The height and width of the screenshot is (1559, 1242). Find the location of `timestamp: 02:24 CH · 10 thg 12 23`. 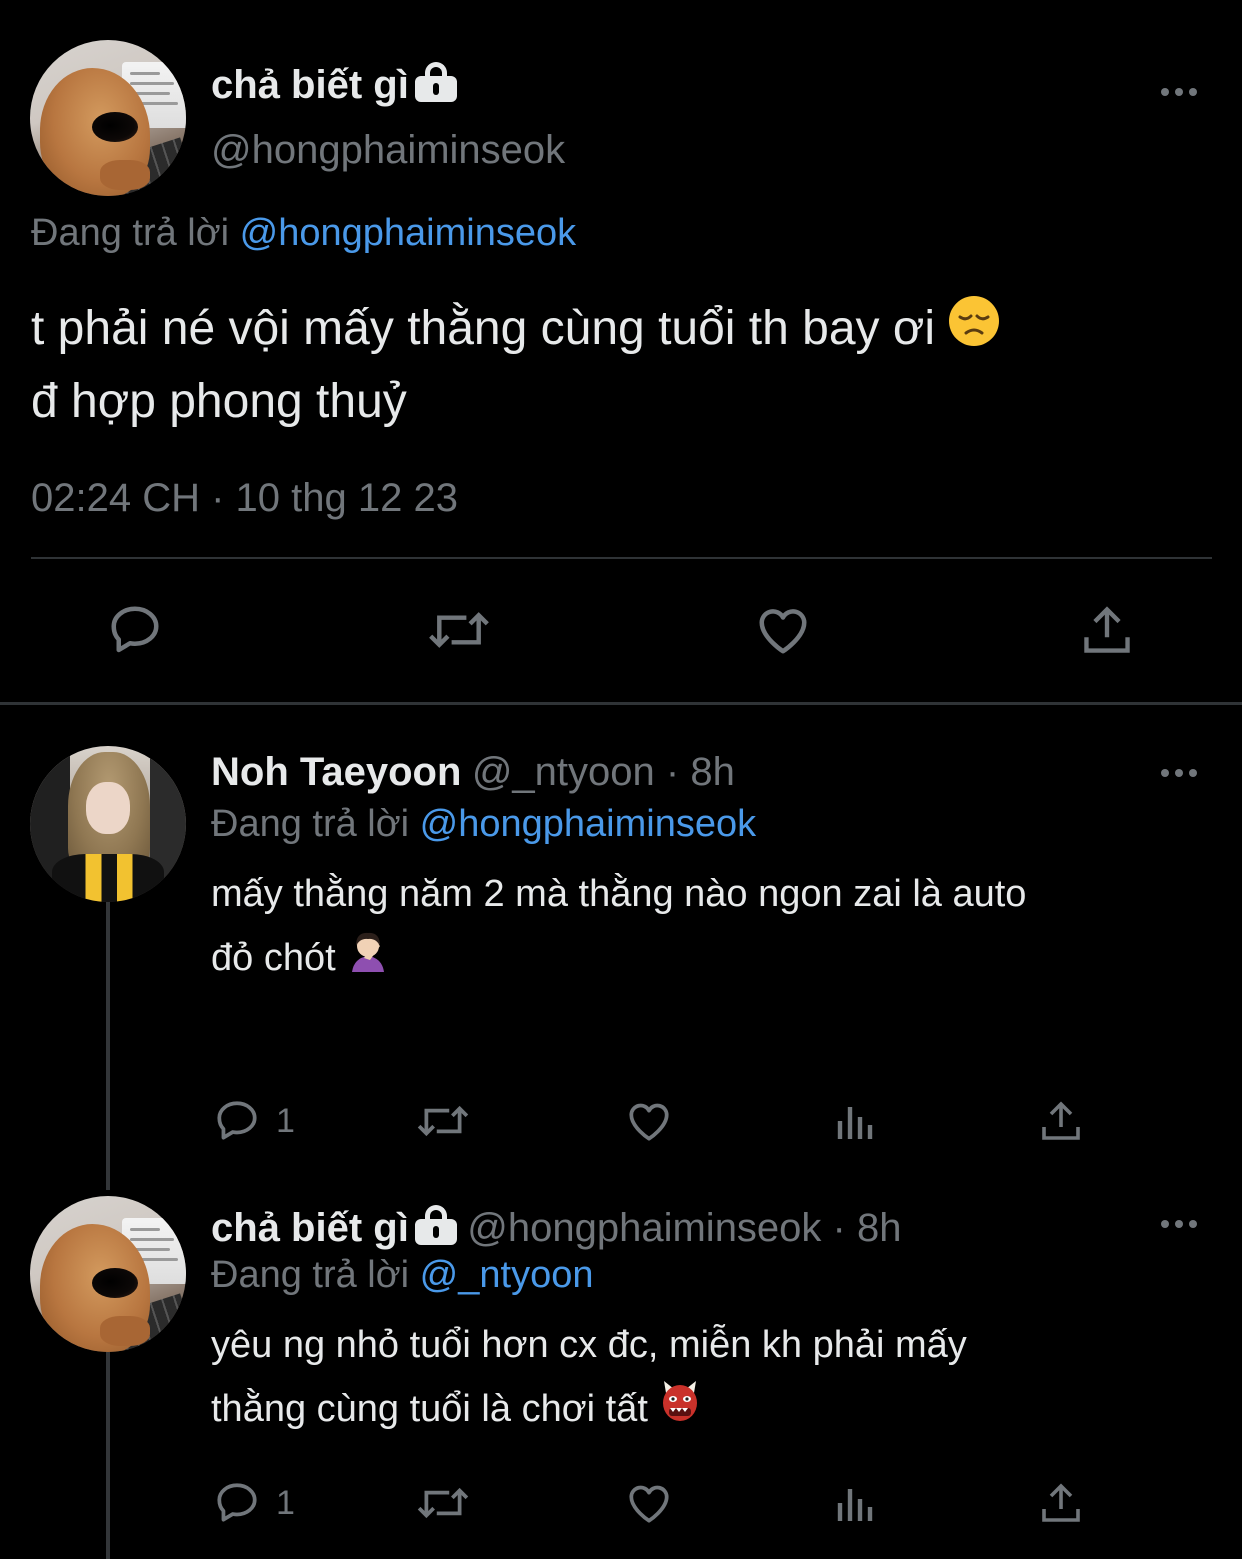

timestamp: 02:24 CH · 10 thg 12 23 is located at coordinates (244, 498).